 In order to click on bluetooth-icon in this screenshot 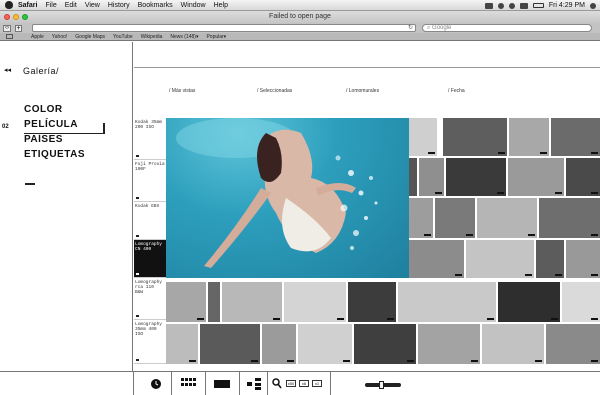, I will do `click(500, 5)`.